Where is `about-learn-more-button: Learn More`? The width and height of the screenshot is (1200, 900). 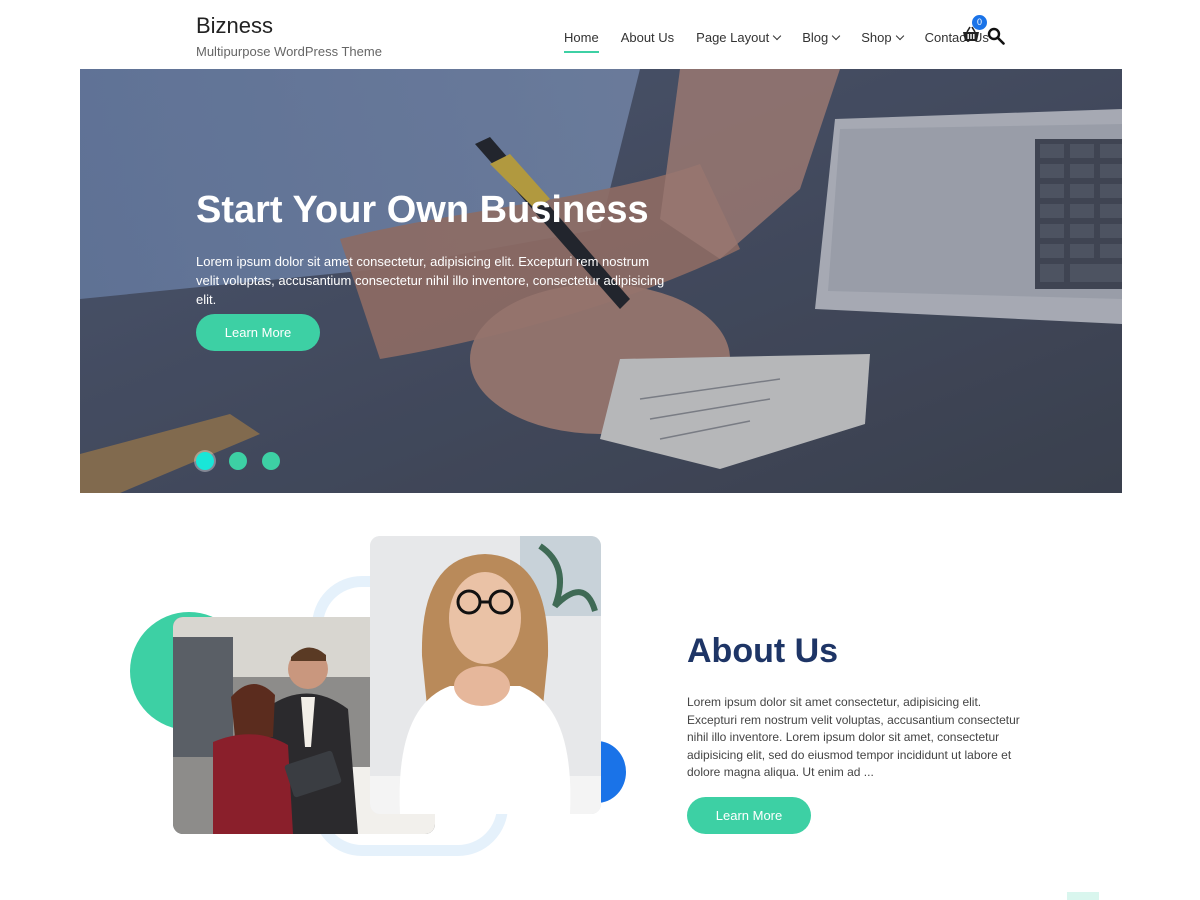
about-learn-more-button: Learn More is located at coordinates (749, 815).